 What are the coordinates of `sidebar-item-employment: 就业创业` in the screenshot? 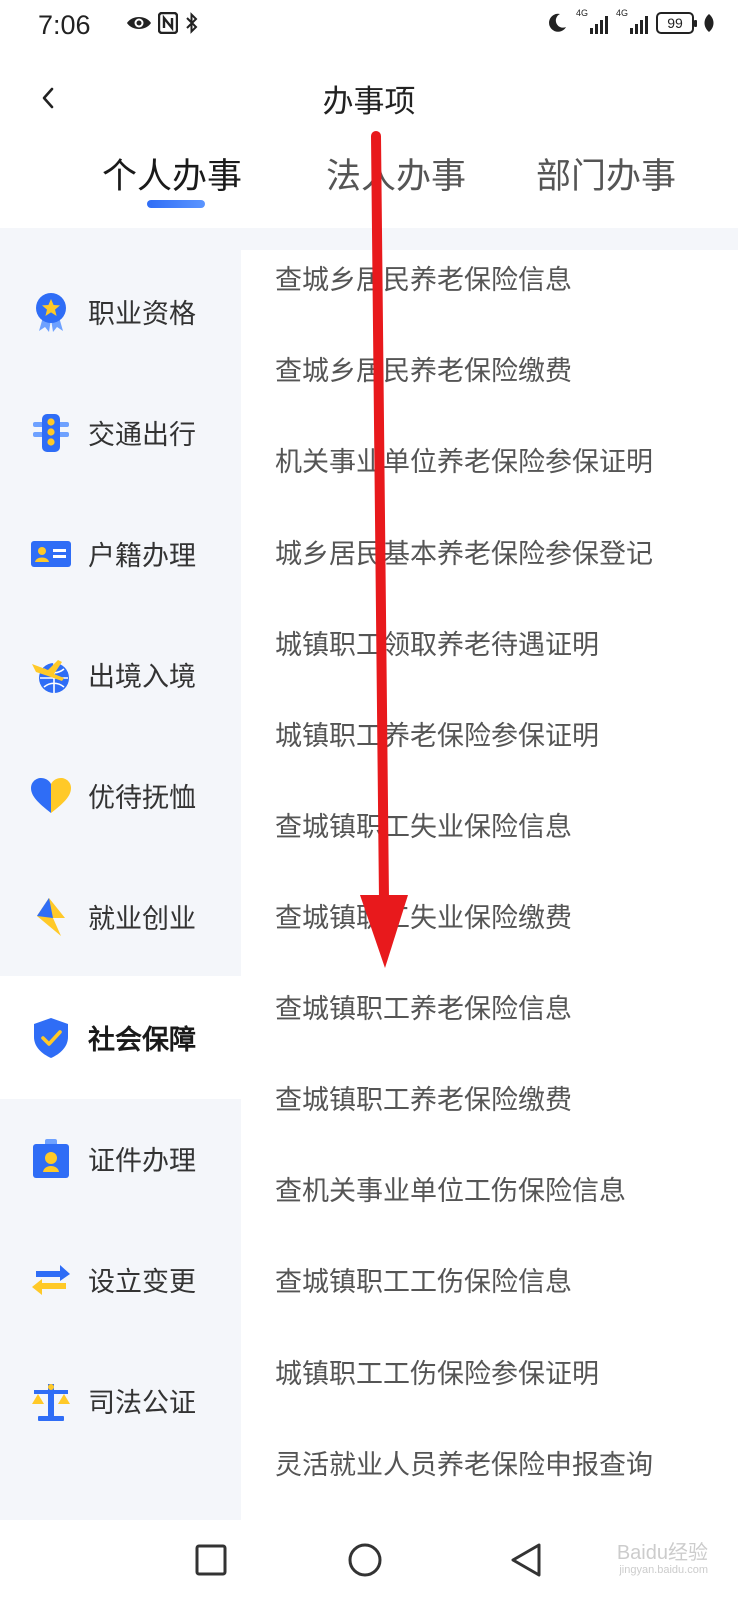 It's located at (120, 916).